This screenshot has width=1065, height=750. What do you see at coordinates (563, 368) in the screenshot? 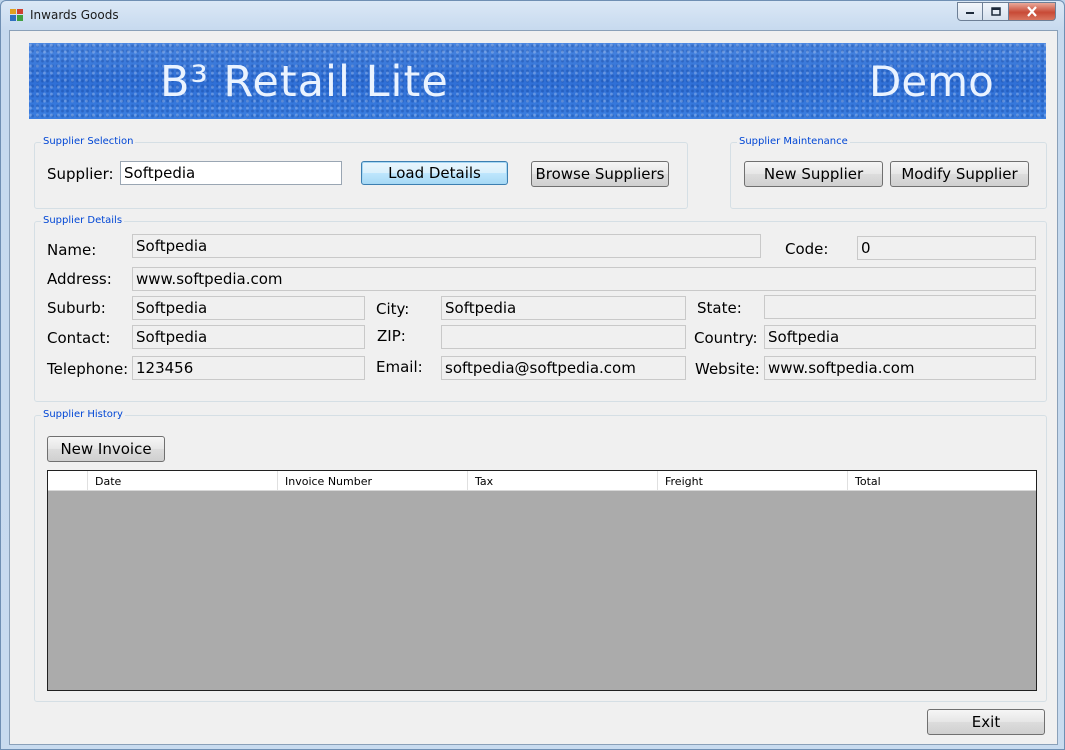
I see `email-field: softpedia@softpedia.com` at bounding box center [563, 368].